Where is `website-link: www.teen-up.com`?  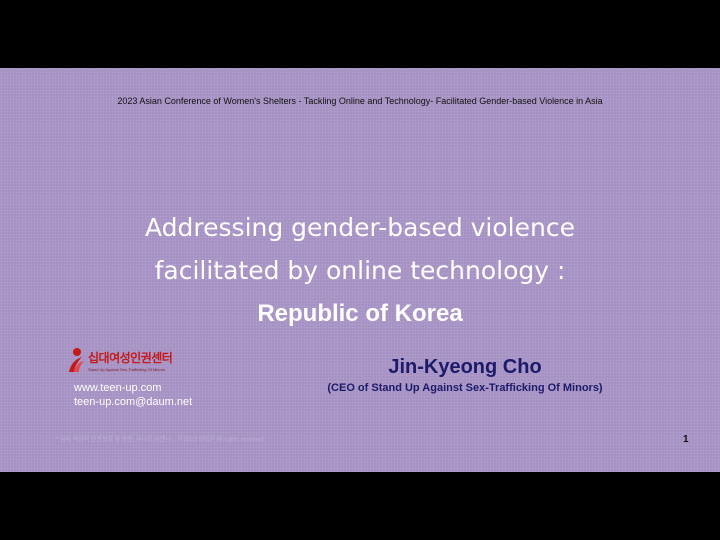 website-link: www.teen-up.com is located at coordinates (133, 388).